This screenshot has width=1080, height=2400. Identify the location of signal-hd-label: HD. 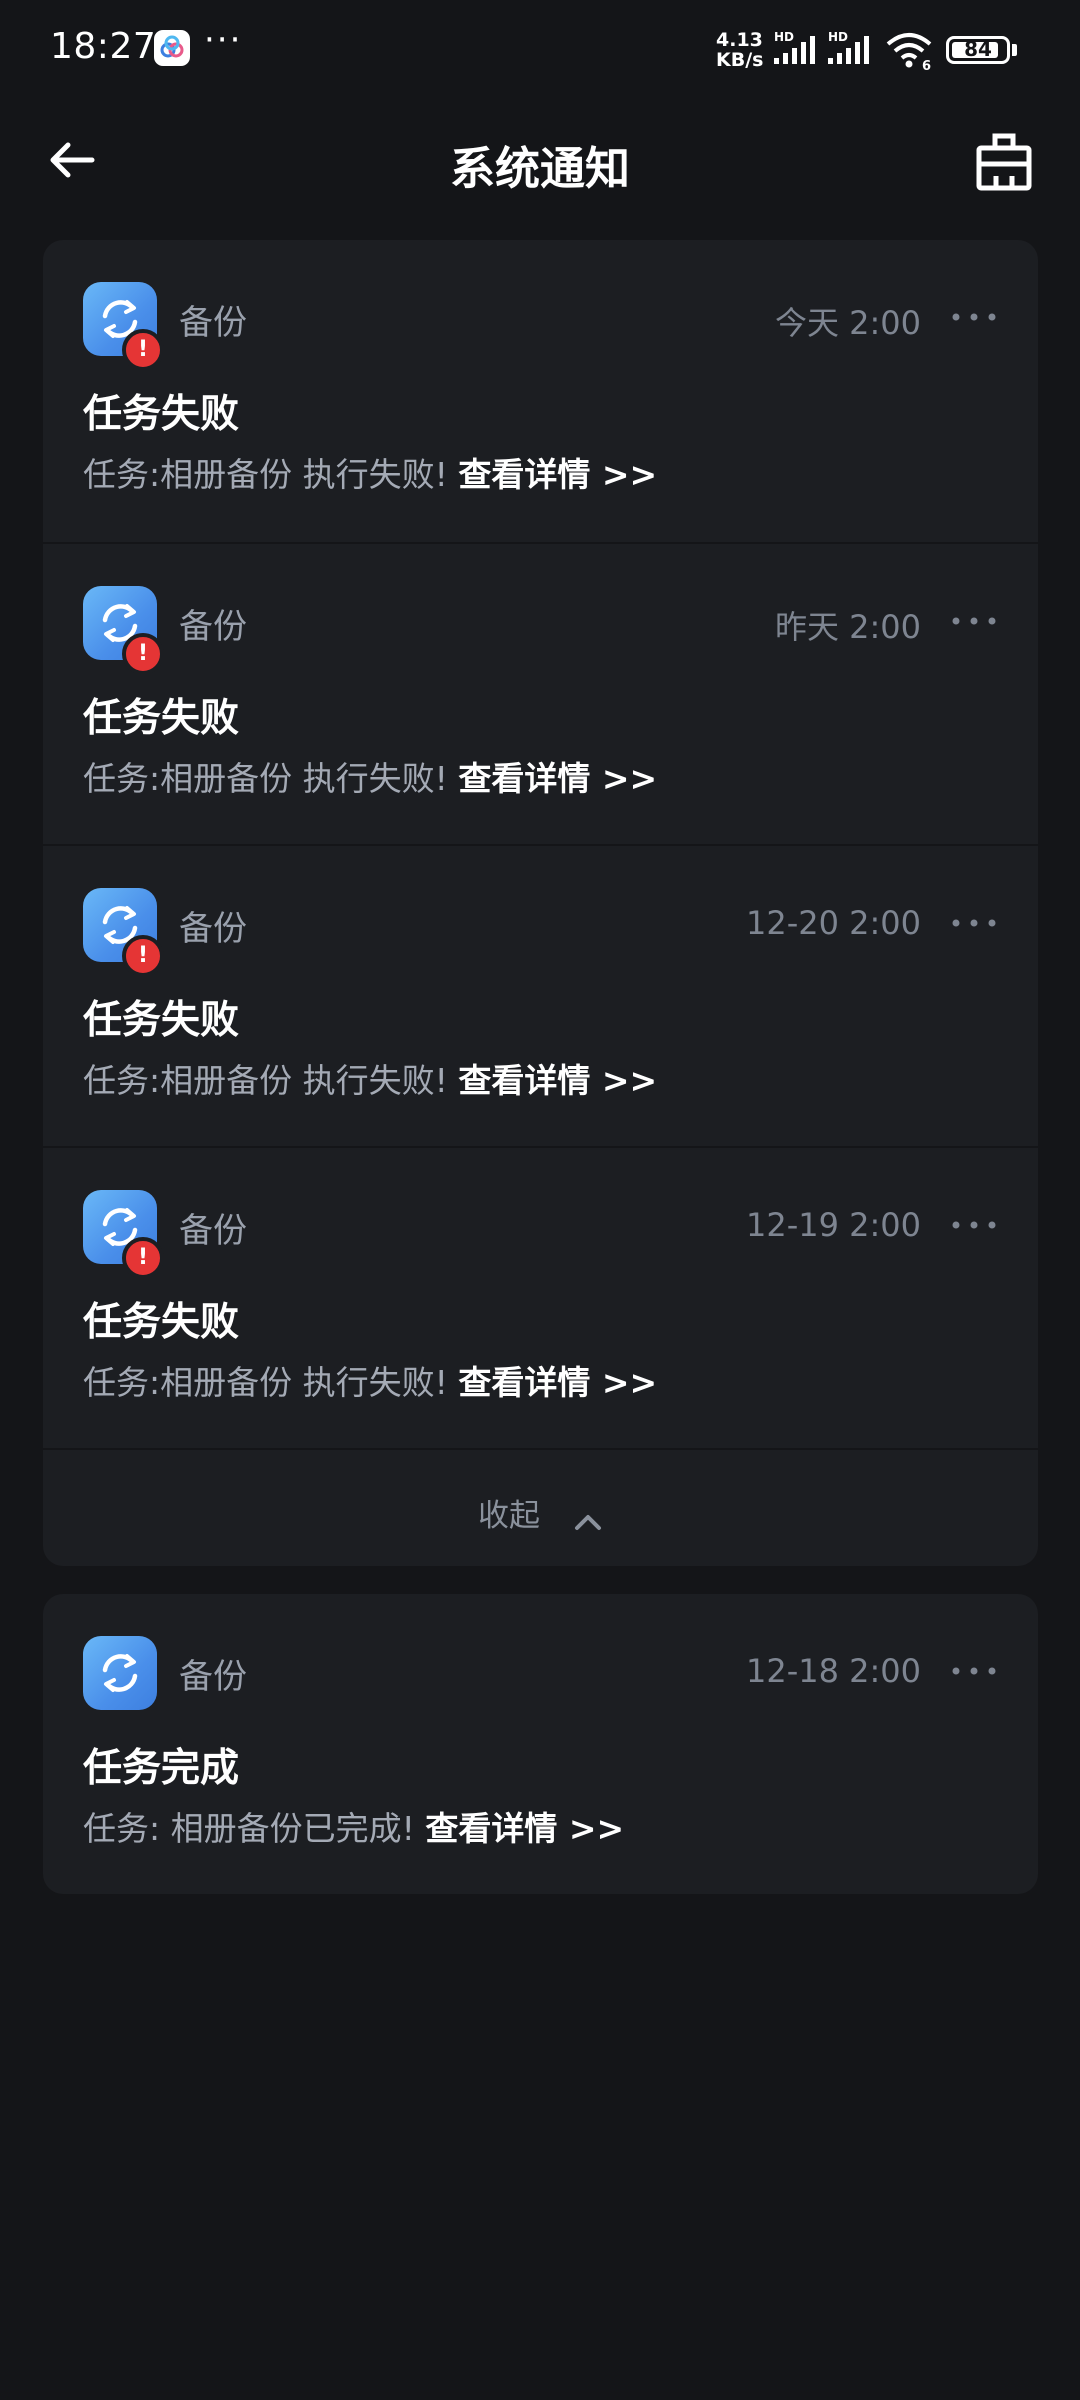
(784, 37).